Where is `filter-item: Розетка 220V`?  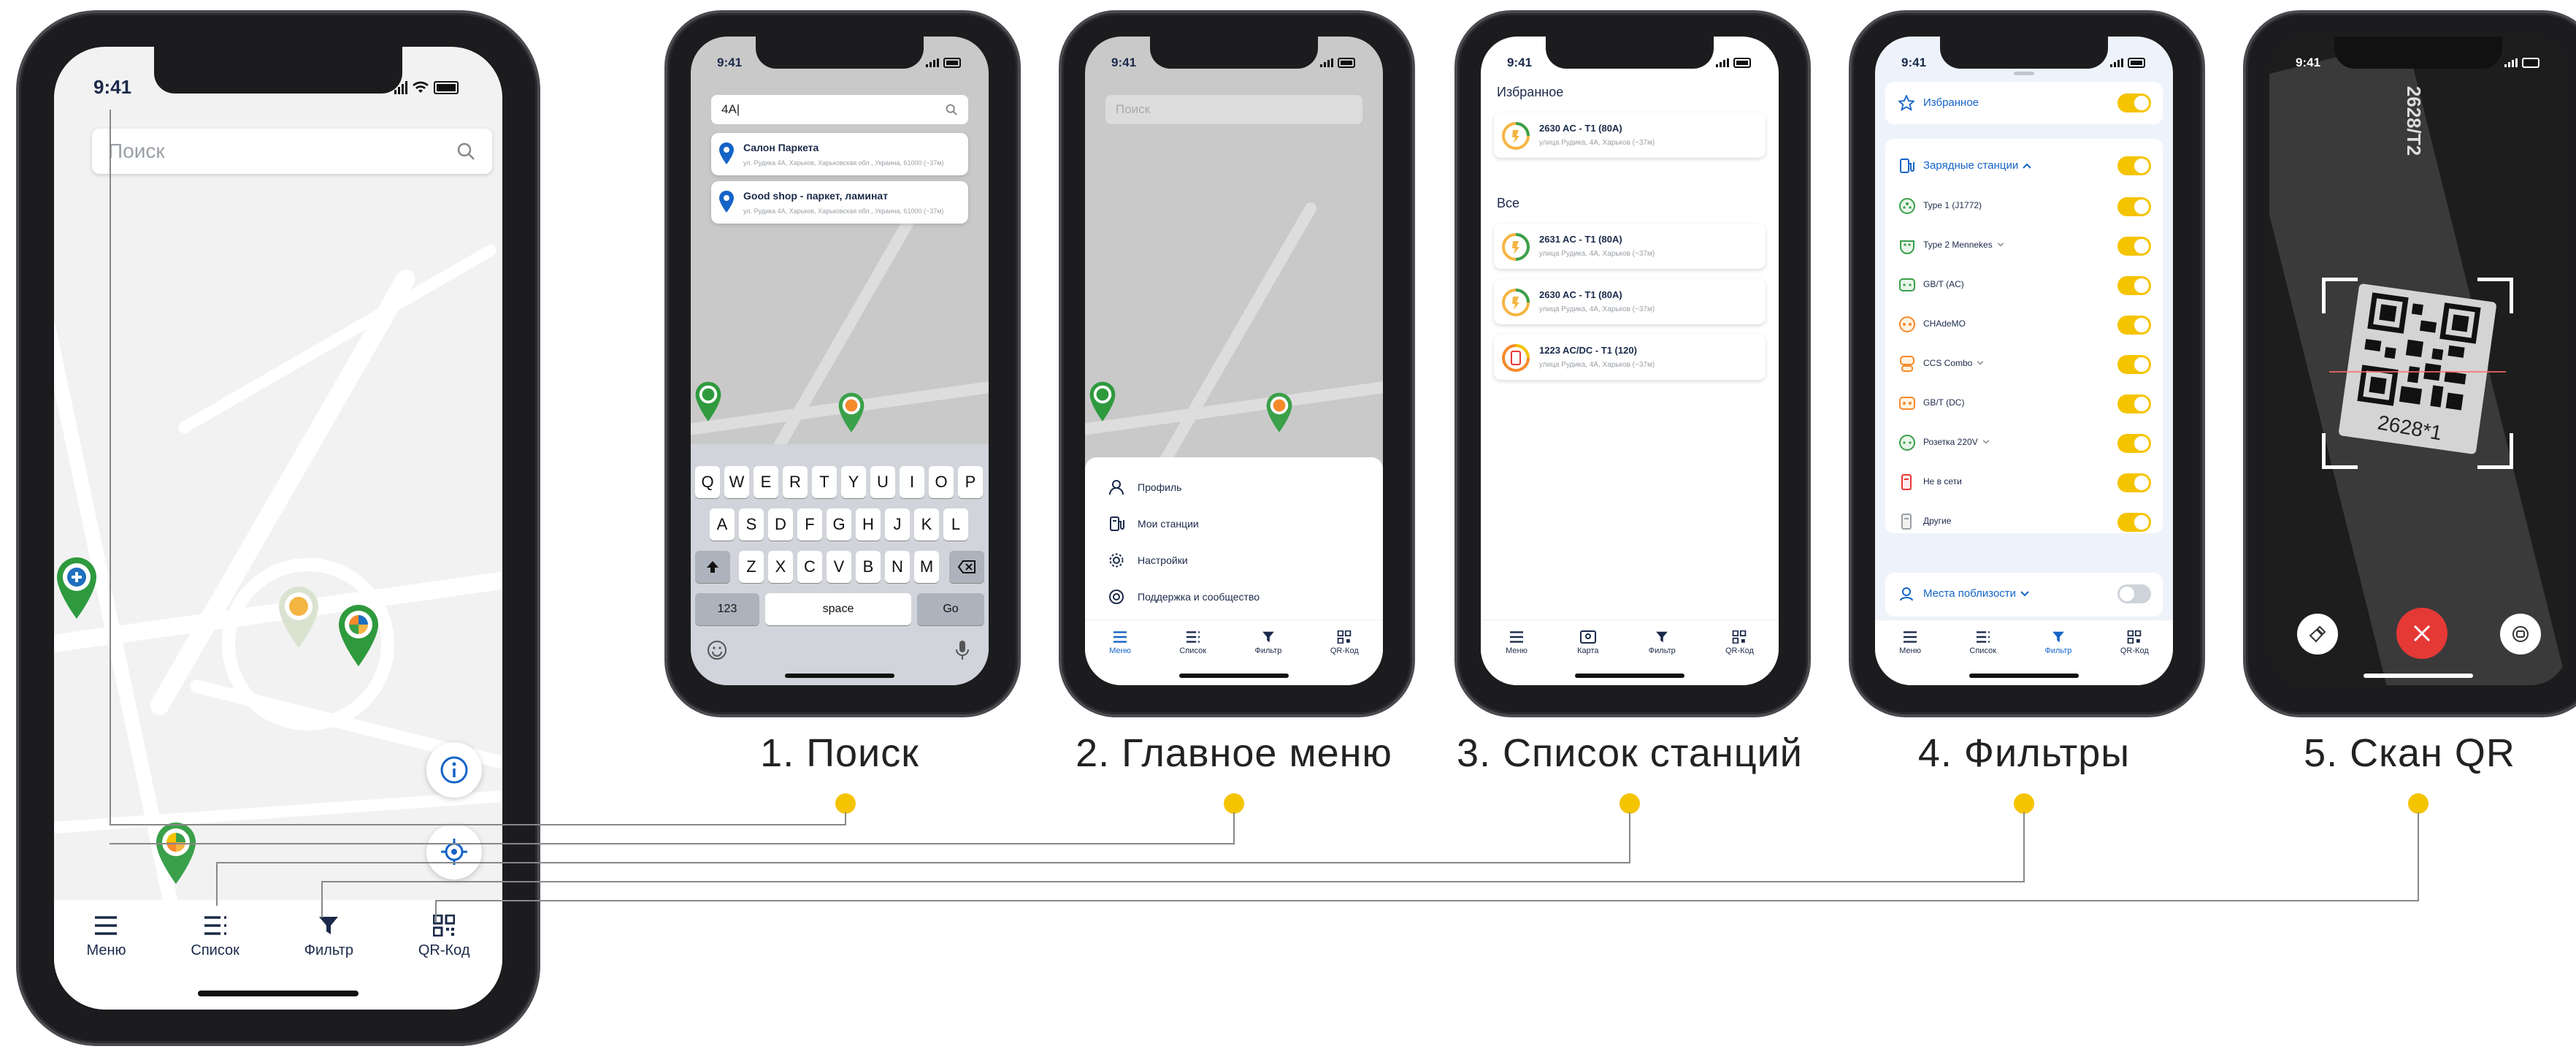 filter-item: Розетка 220V is located at coordinates (2026, 443).